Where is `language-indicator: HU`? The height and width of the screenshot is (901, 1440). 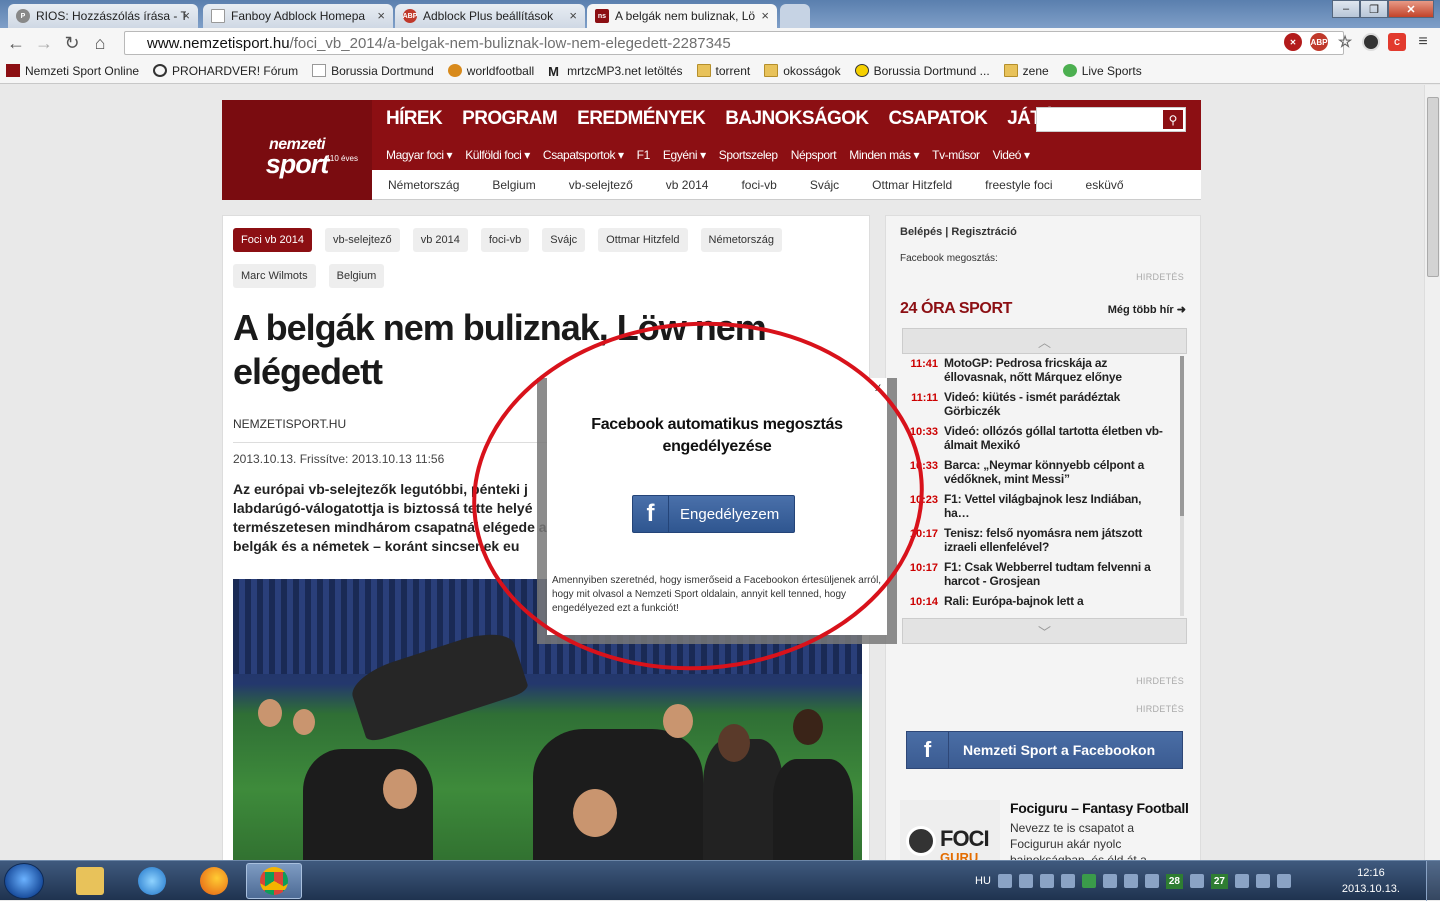
language-indicator: HU is located at coordinates (983, 881).